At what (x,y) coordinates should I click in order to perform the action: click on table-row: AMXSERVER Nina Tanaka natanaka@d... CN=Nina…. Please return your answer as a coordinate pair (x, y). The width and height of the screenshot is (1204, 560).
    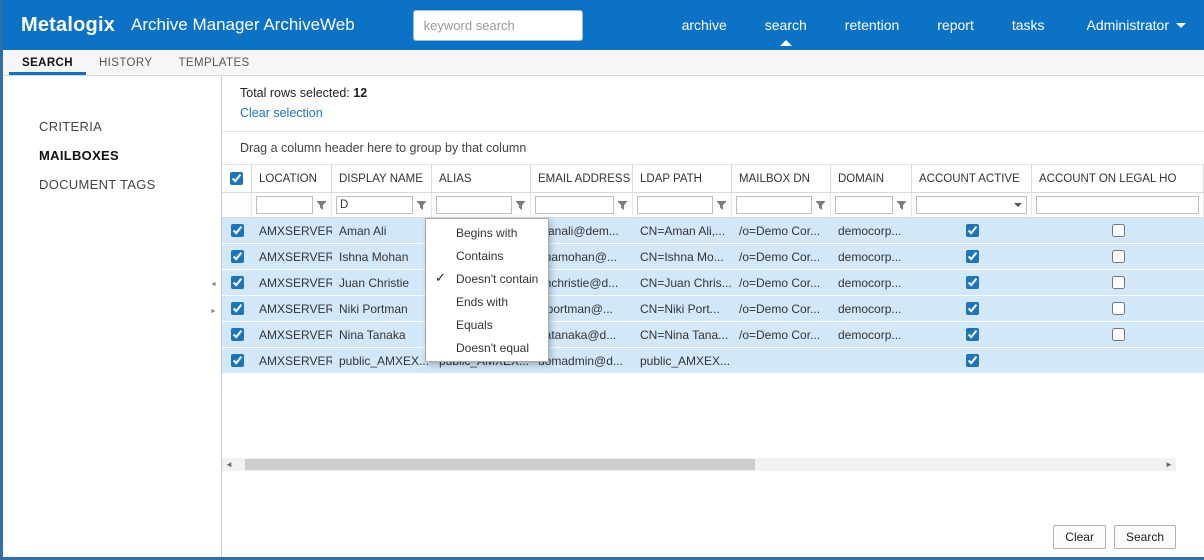
    Looking at the image, I should click on (713, 335).